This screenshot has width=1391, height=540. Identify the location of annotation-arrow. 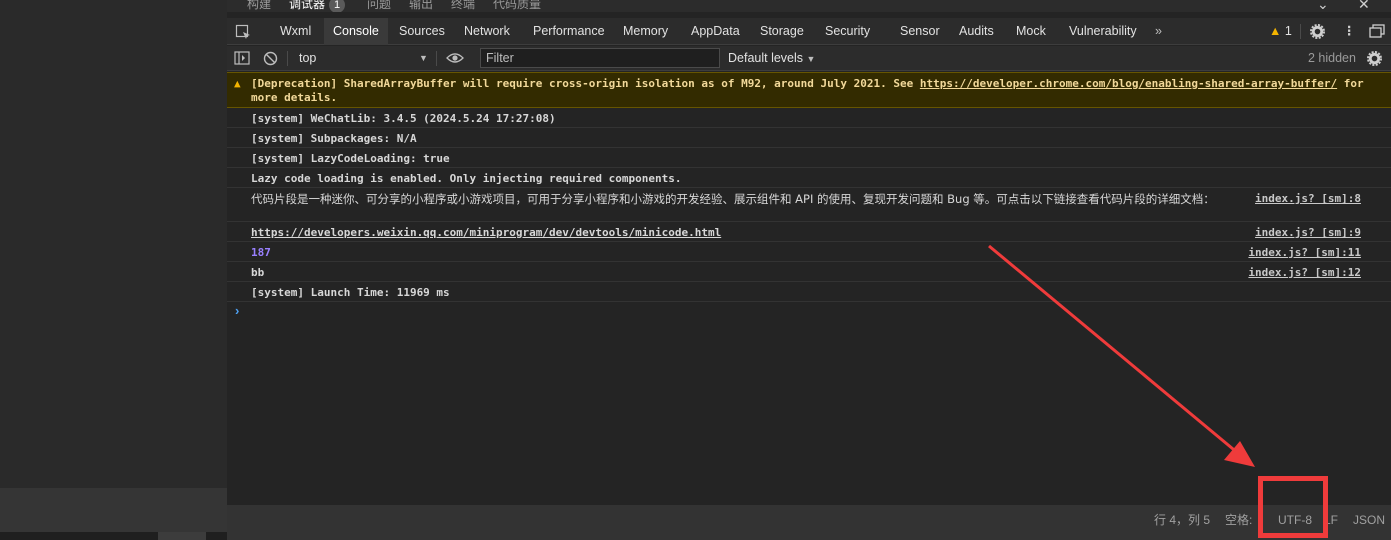
(1121, 355).